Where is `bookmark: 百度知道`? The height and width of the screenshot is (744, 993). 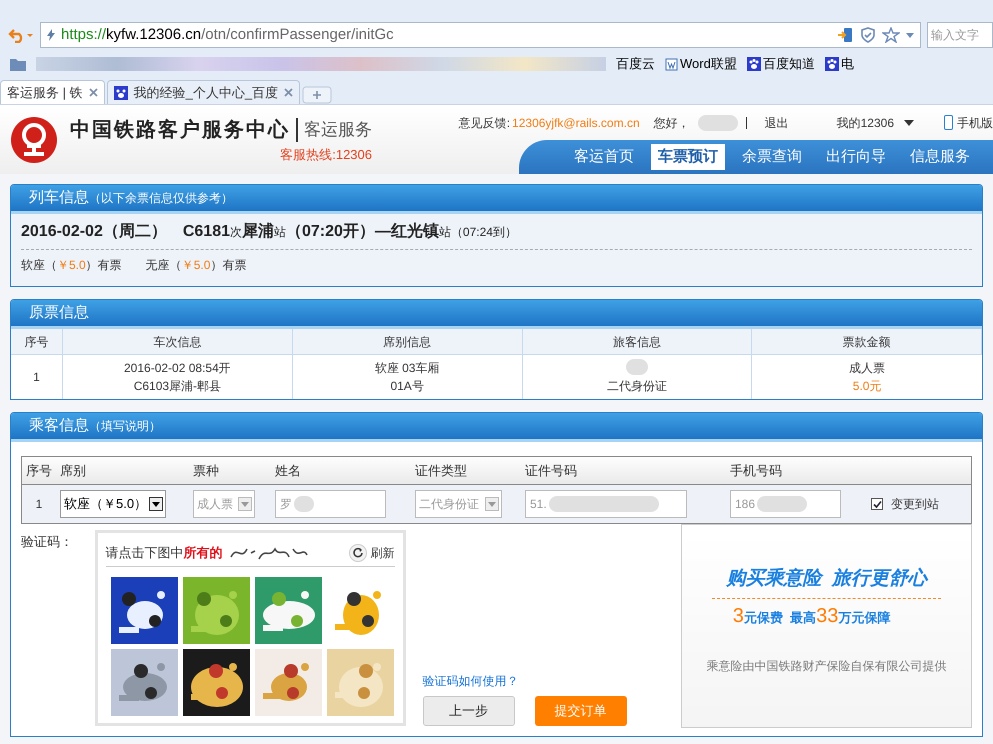
bookmark: 百度知道 is located at coordinates (780, 64).